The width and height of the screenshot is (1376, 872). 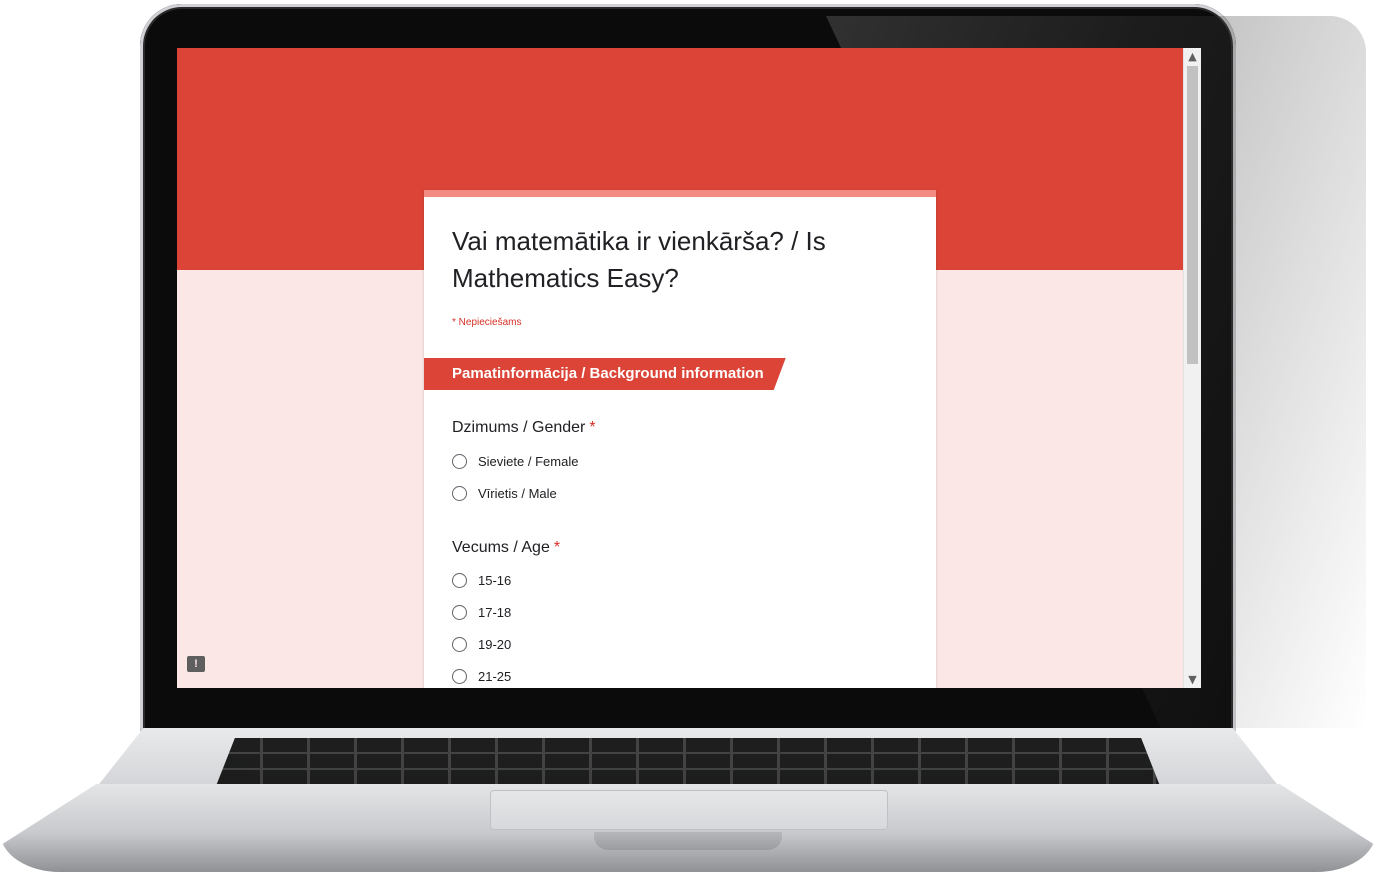 What do you see at coordinates (501, 547) in the screenshot?
I see `question-label: Vecums / Age` at bounding box center [501, 547].